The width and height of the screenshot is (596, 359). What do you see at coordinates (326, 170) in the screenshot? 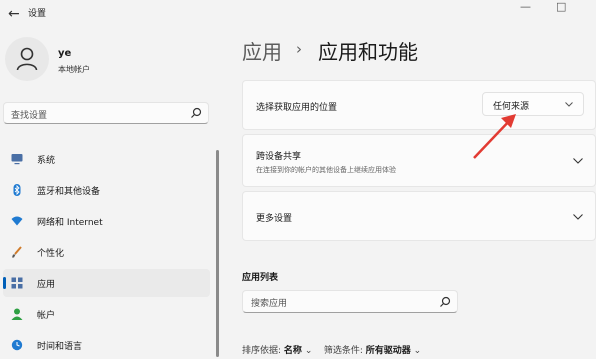
I see `share-subtitle: 在连接到你的帐户的其他设备上继续应用体验` at bounding box center [326, 170].